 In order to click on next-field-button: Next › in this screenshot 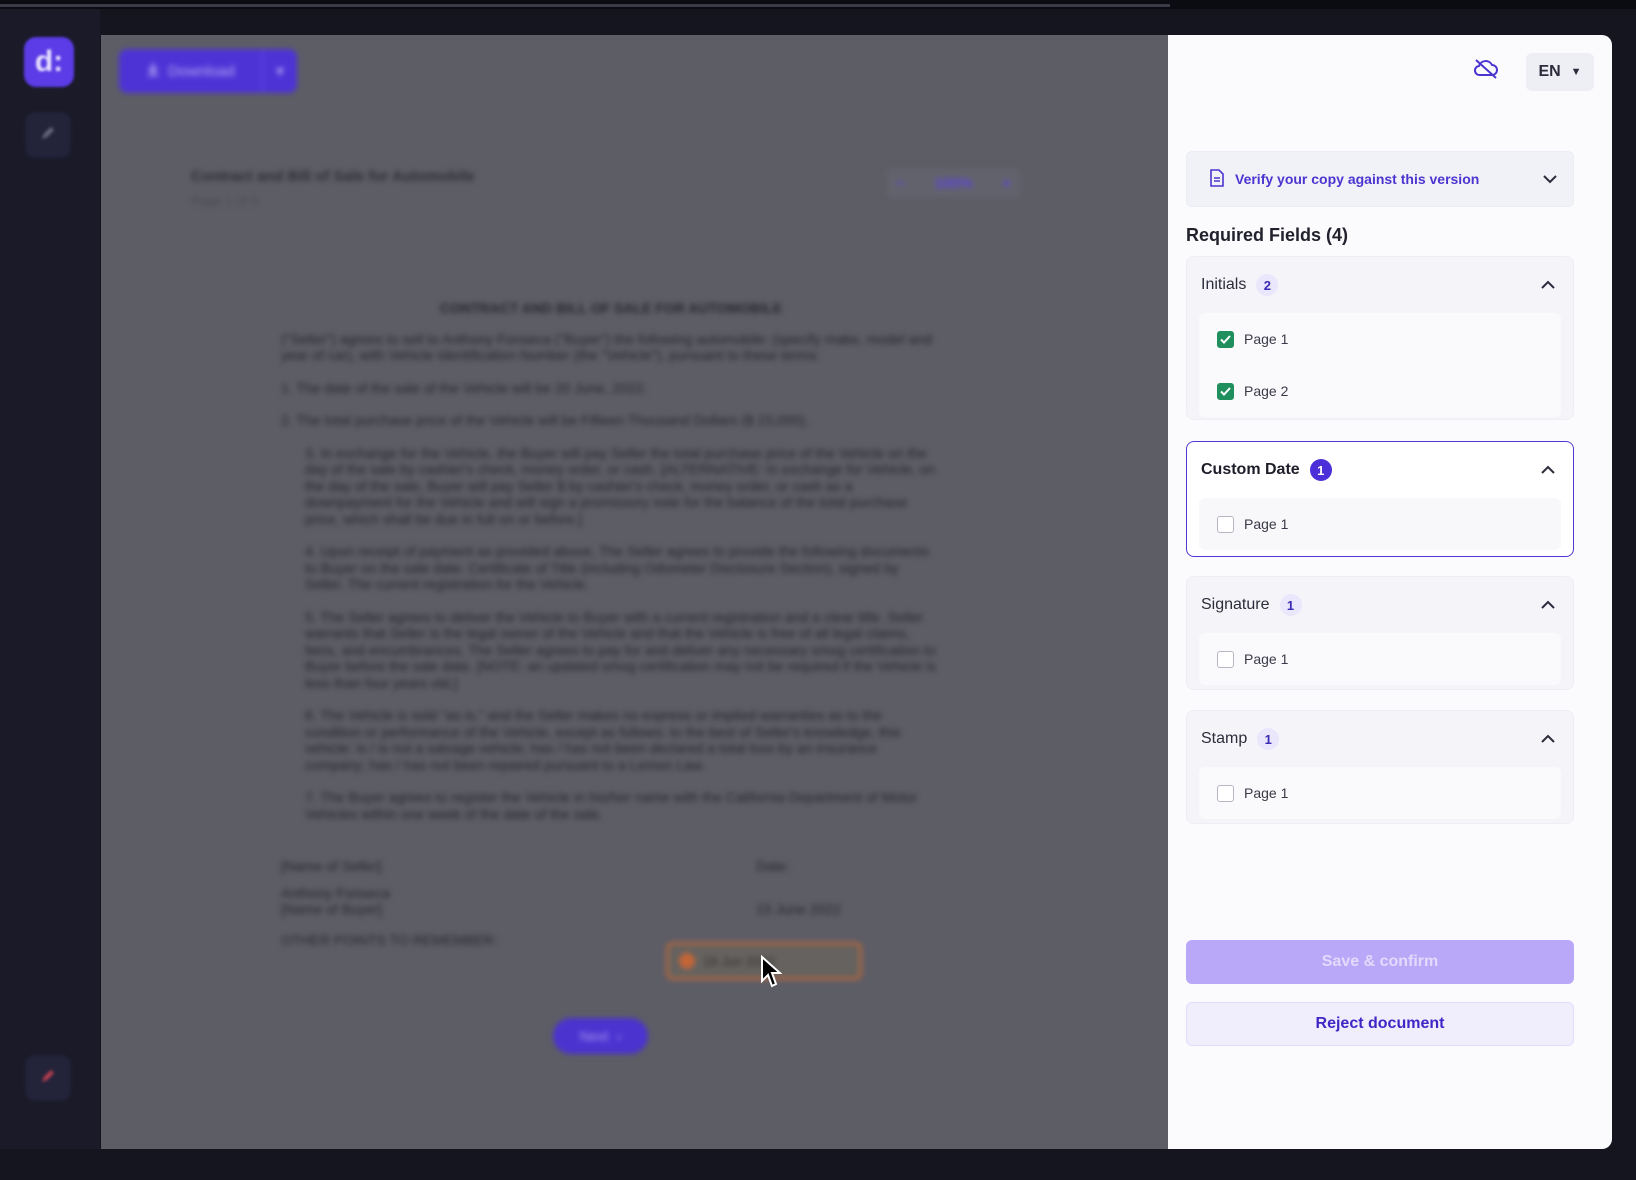, I will do `click(600, 1036)`.